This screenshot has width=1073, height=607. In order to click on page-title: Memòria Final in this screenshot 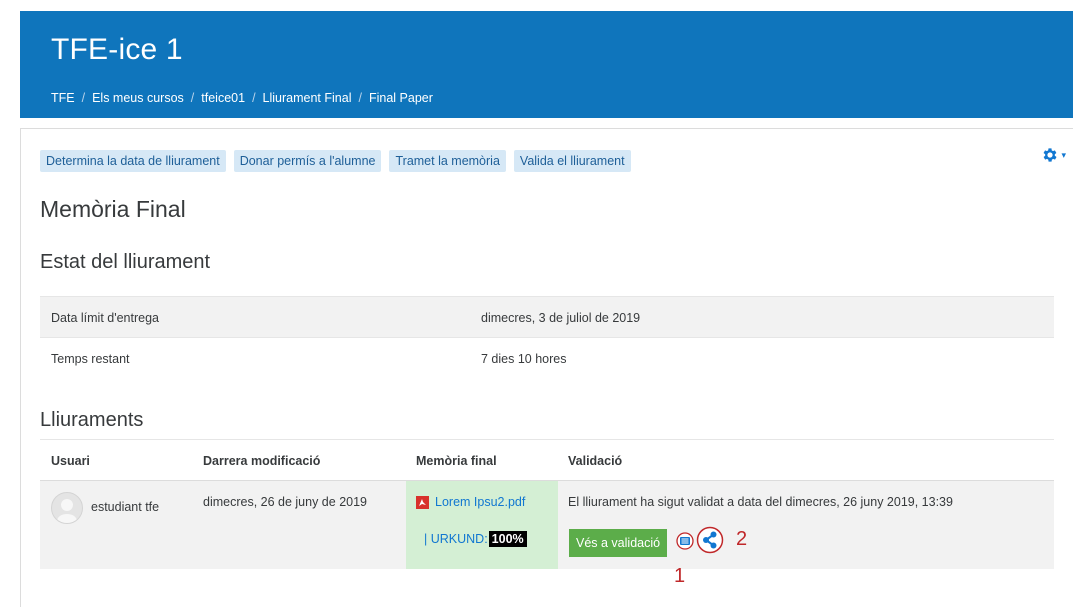, I will do `click(113, 209)`.